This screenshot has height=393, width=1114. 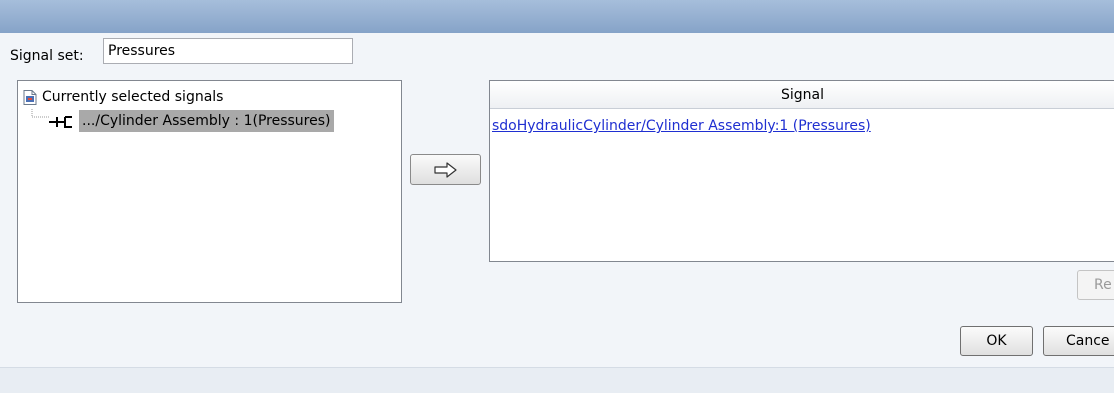 What do you see at coordinates (30, 97) in the screenshot?
I see `document-icon` at bounding box center [30, 97].